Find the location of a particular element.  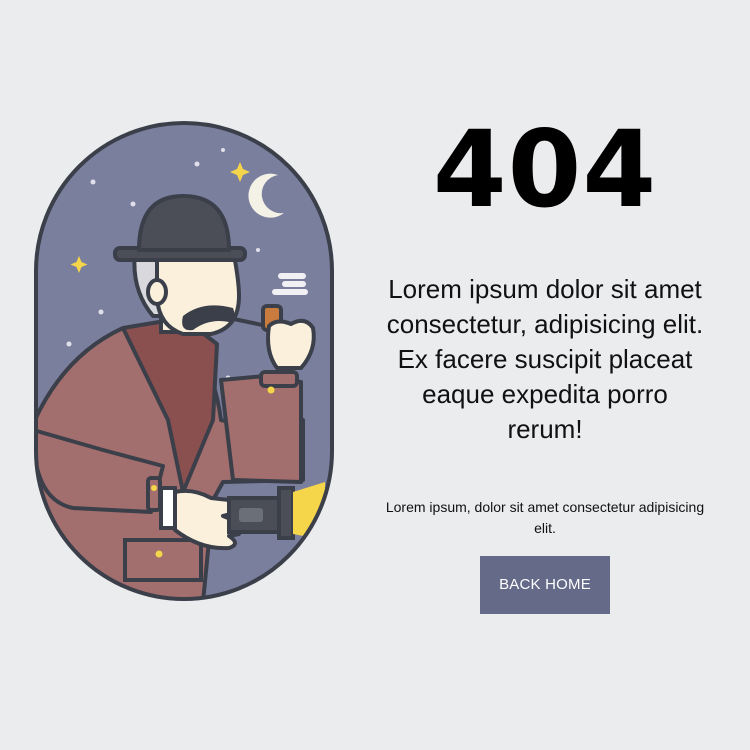

back-home-button: BACK HOME is located at coordinates (545, 585).